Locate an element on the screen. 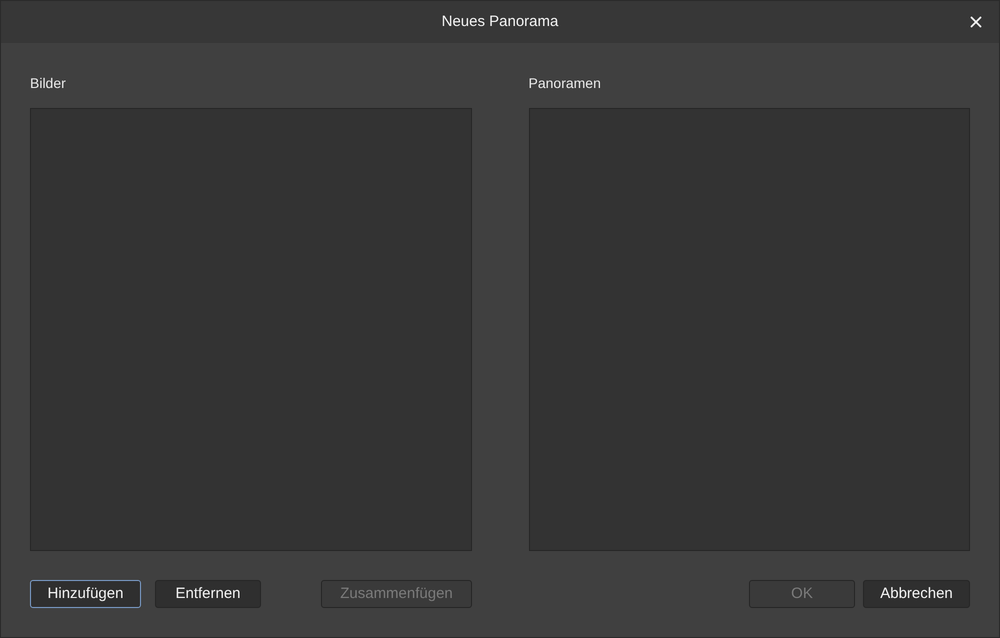  list-label: Bilder is located at coordinates (48, 83).